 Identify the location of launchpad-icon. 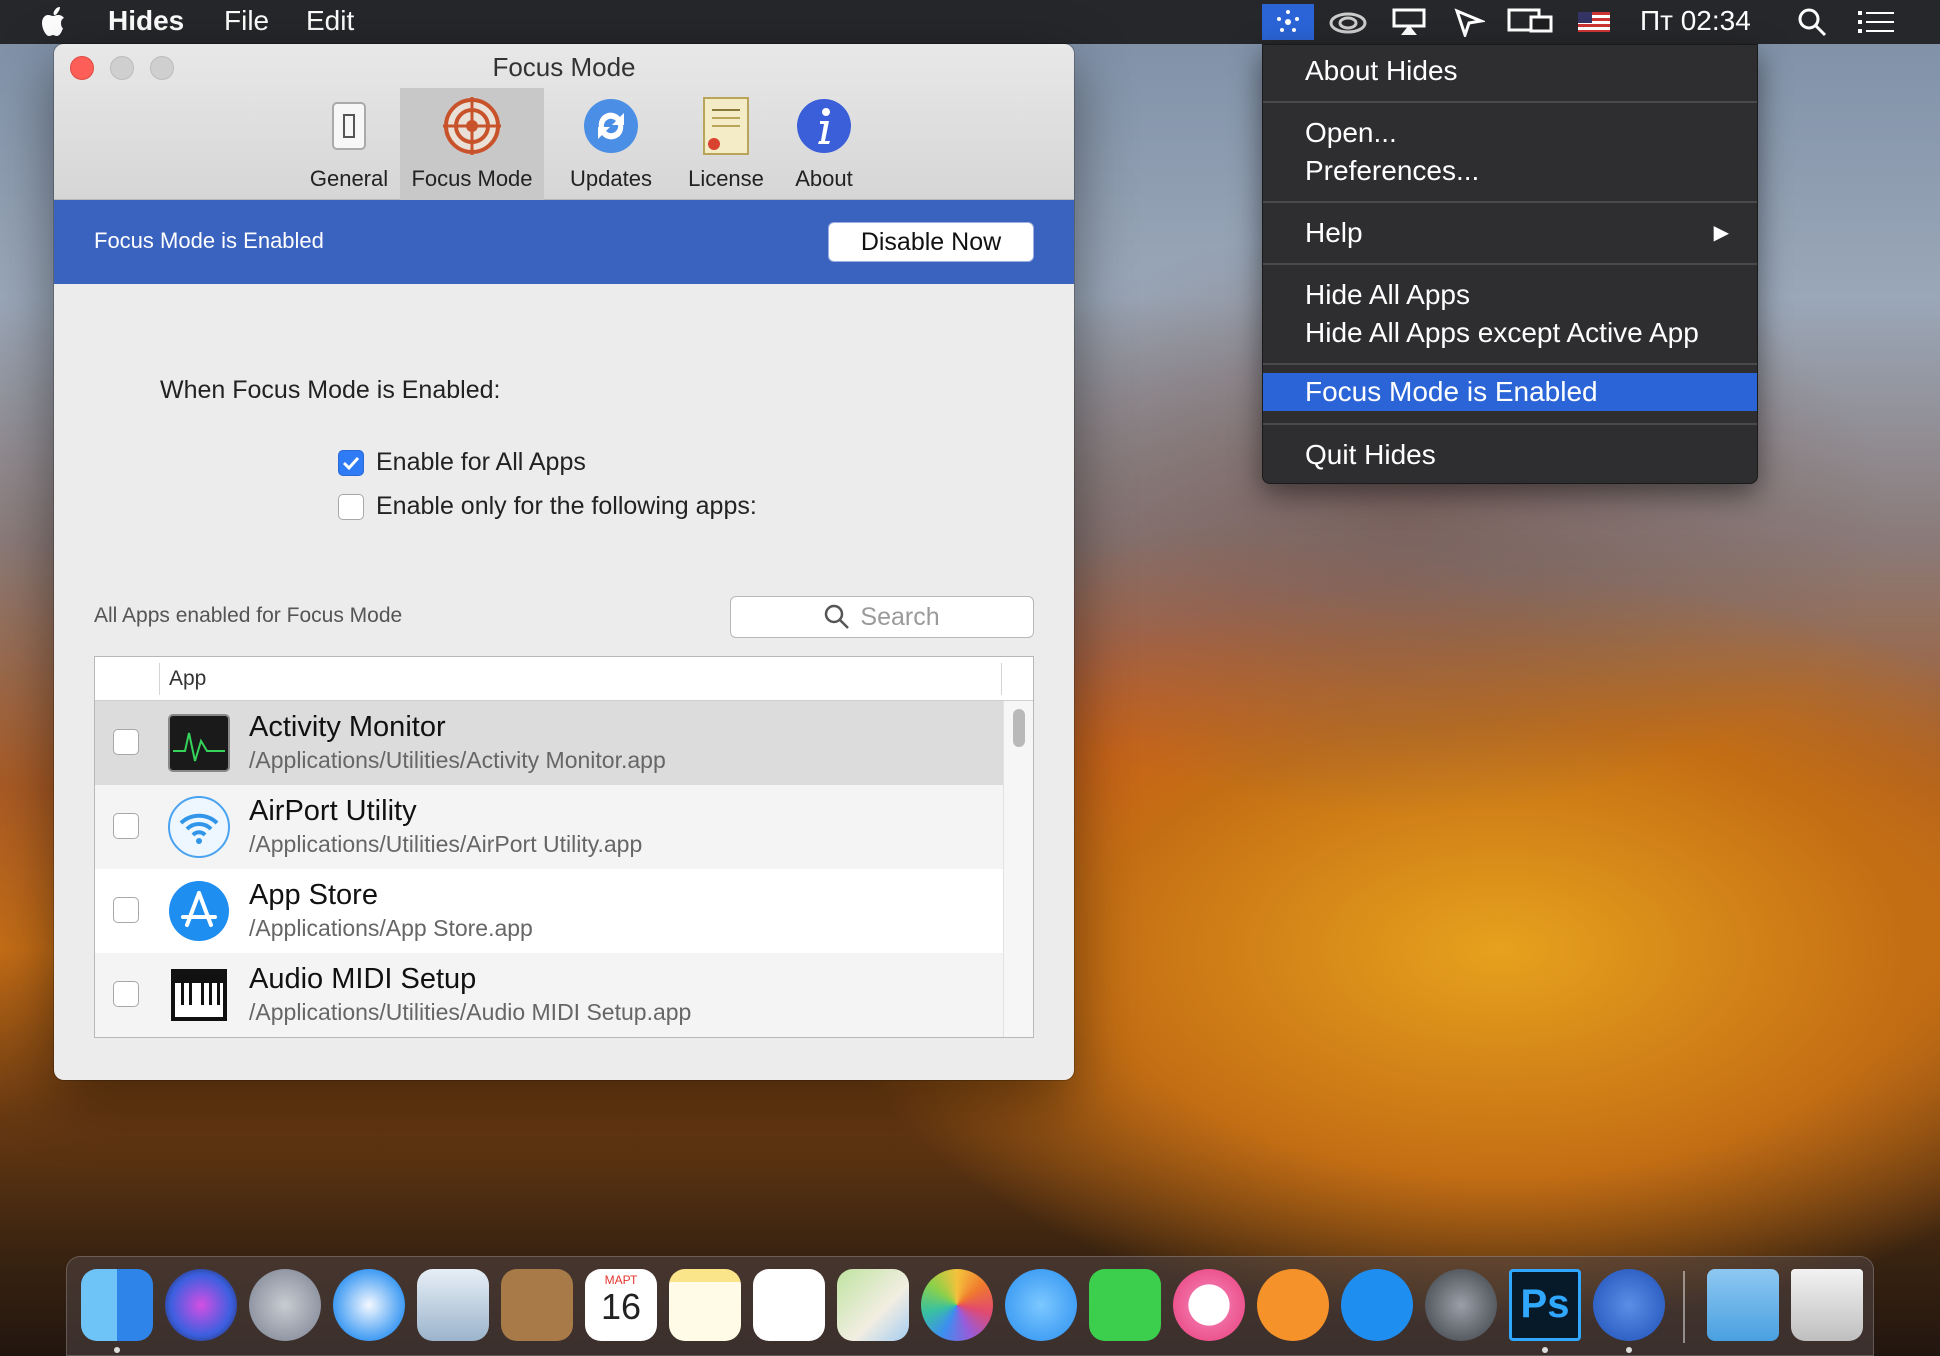
(285, 1305).